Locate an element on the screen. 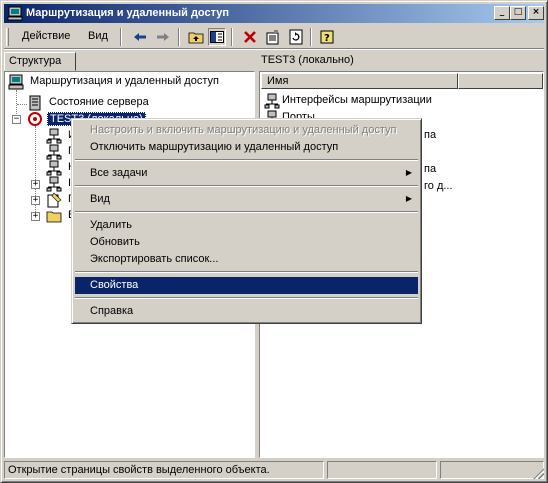  toolbar-divider is located at coordinates (274, 49).